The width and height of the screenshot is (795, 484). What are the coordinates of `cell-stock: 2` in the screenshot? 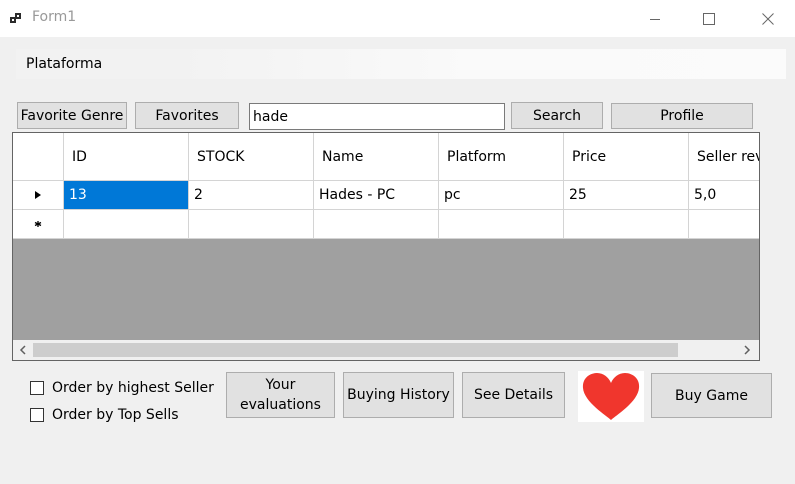 It's located at (251, 195).